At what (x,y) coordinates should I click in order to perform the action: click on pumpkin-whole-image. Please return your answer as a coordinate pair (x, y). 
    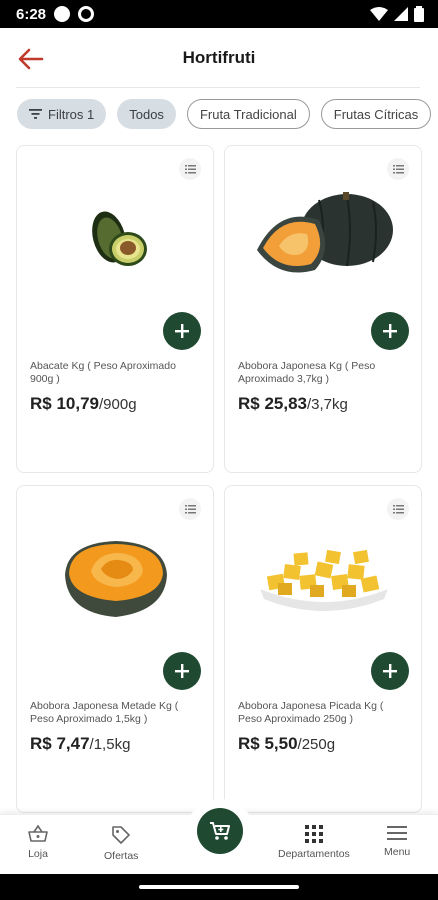
    Looking at the image, I should click on (324, 240).